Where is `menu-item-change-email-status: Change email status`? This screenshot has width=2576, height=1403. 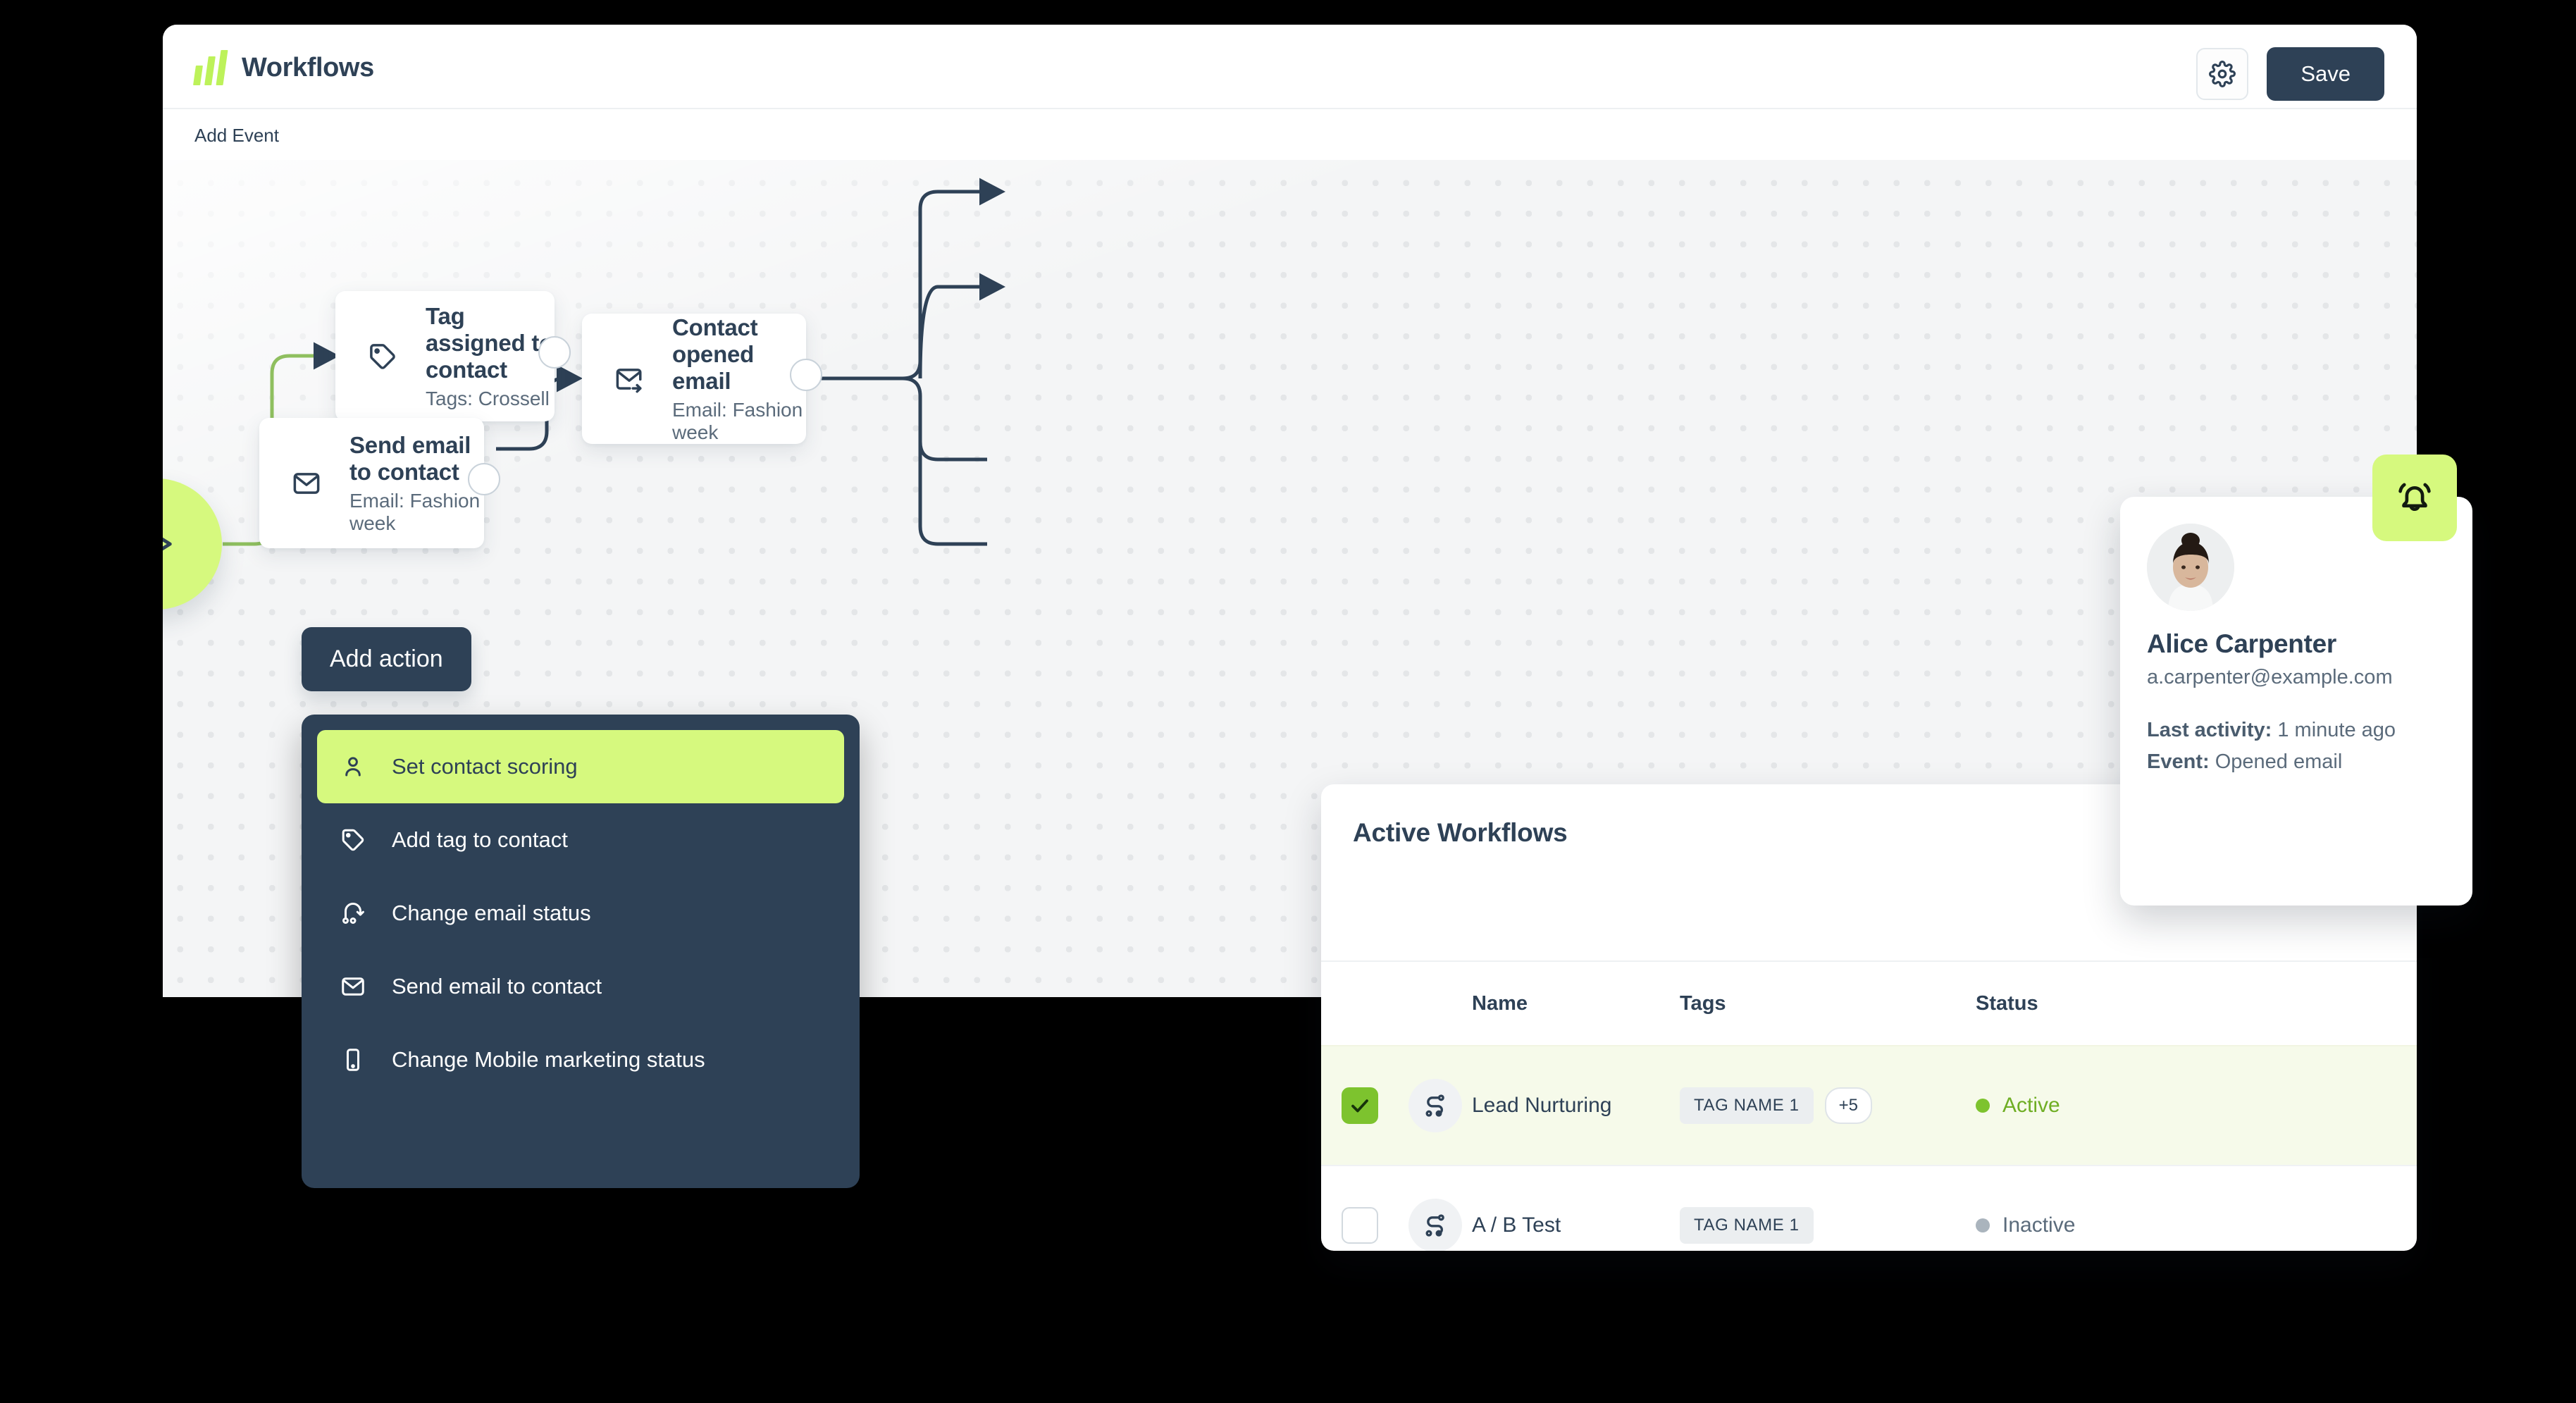
menu-item-change-email-status: Change email status is located at coordinates (580, 913).